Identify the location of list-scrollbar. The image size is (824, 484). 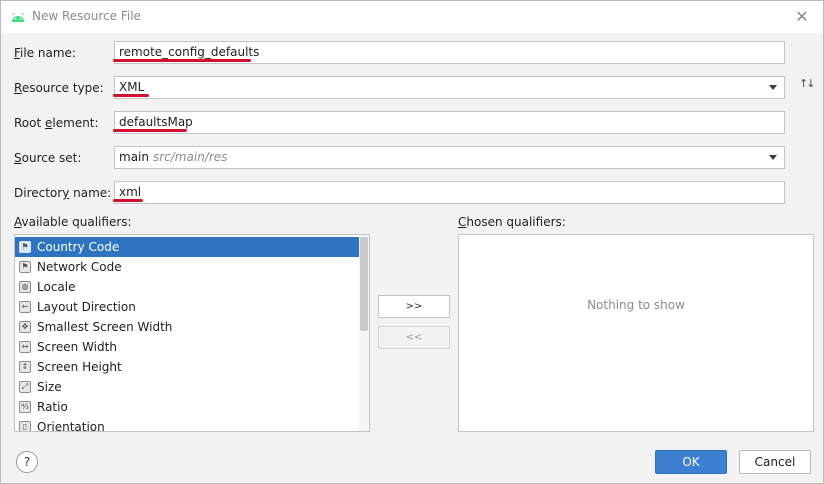
(364, 333).